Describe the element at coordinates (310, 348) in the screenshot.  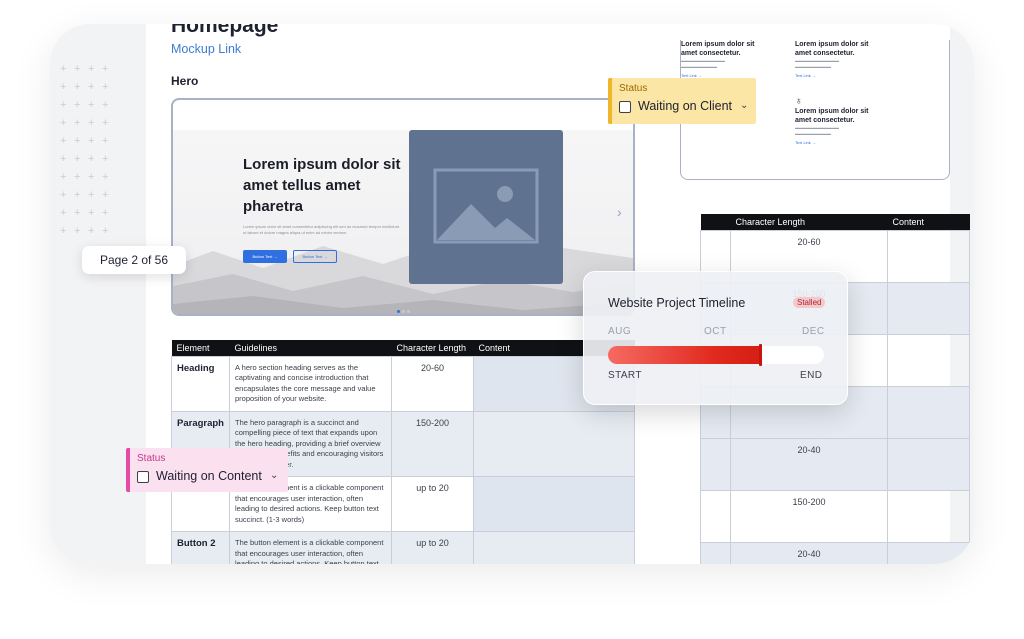
I see `column-header: Guidelines` at that location.